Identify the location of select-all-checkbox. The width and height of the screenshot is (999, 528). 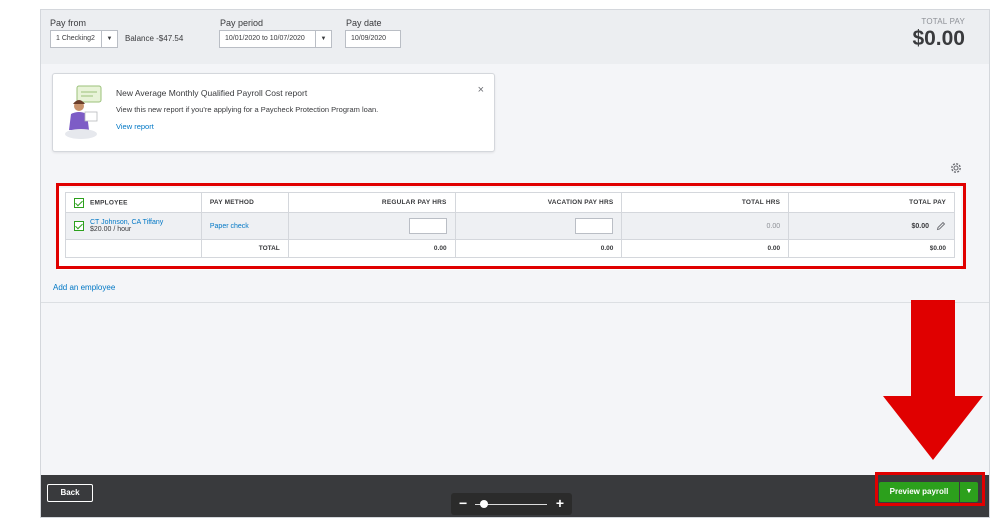
(79, 202).